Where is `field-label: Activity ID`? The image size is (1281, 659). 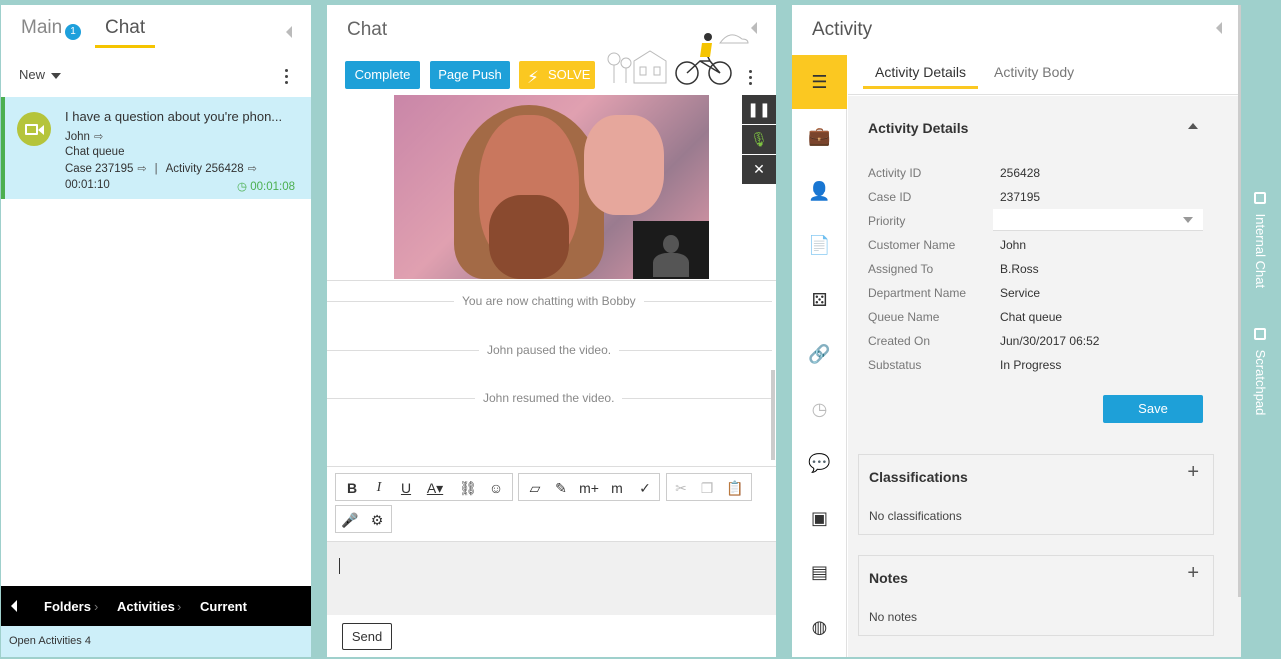
field-label: Activity ID is located at coordinates (895, 173).